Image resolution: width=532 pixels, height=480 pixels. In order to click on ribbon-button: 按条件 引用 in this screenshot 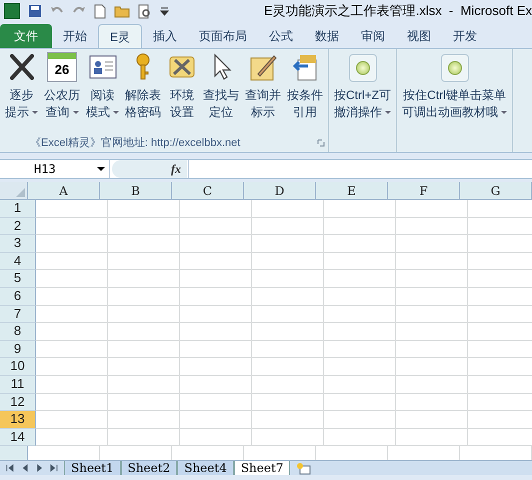, I will do `click(305, 91)`.